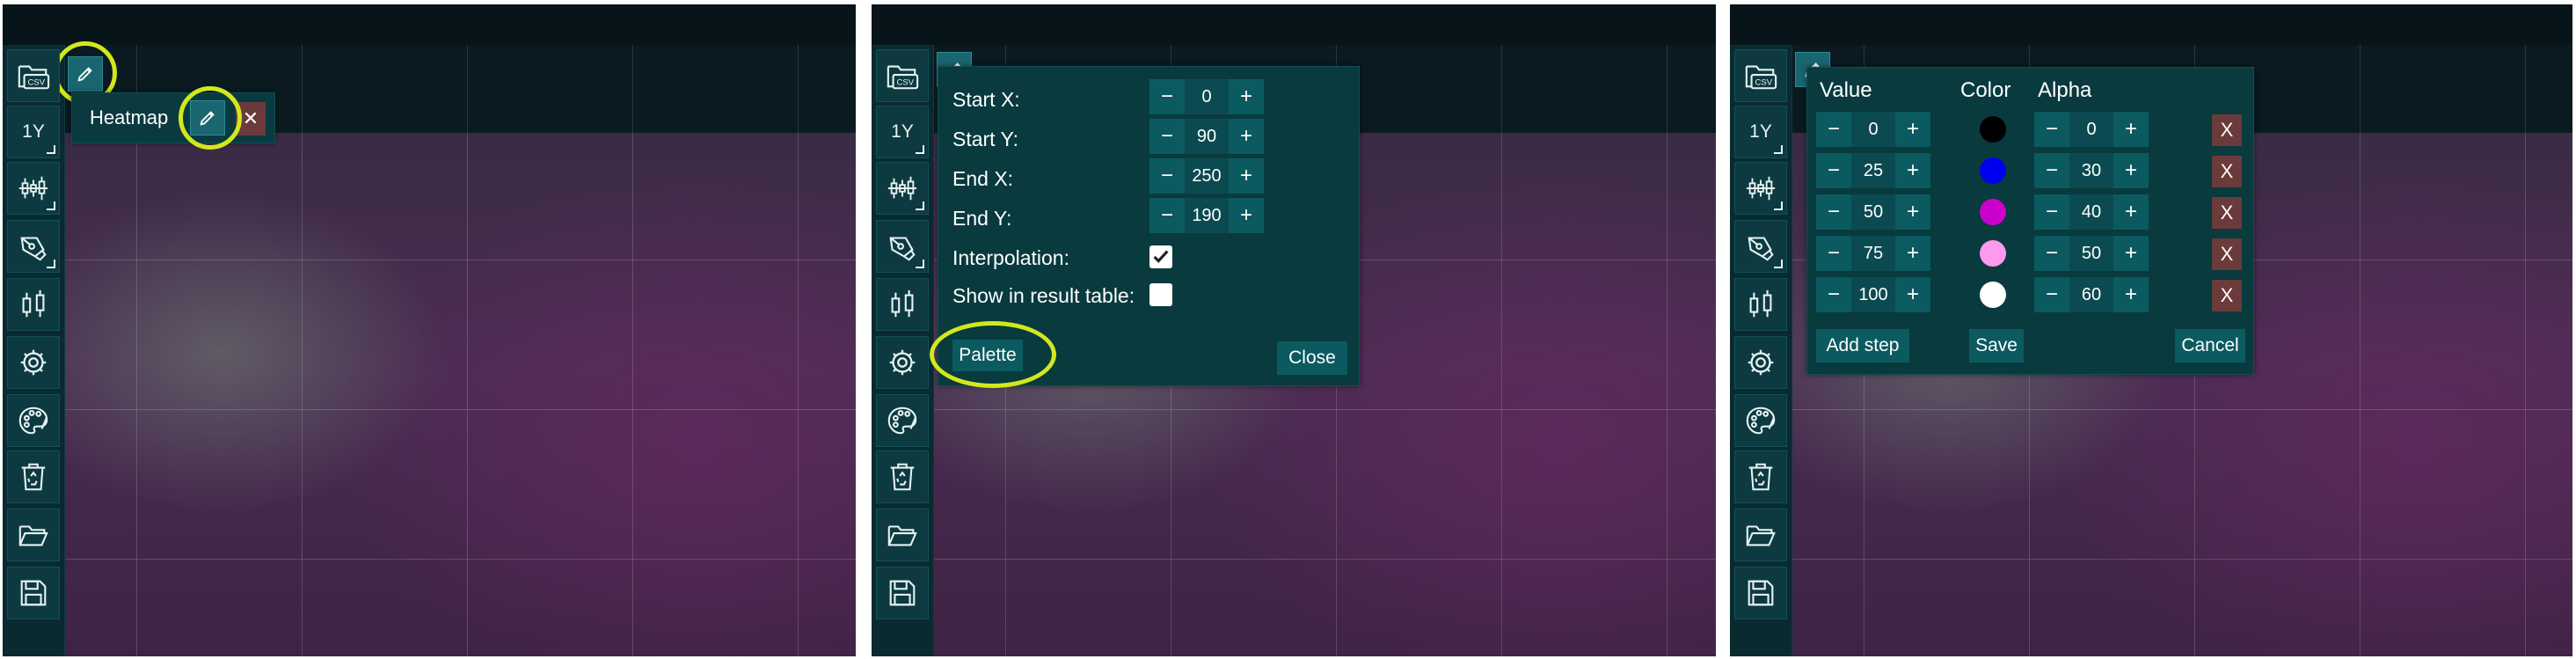 Image resolution: width=2576 pixels, height=659 pixels. Describe the element at coordinates (1863, 345) in the screenshot. I see `add-step-button: Add step` at that location.